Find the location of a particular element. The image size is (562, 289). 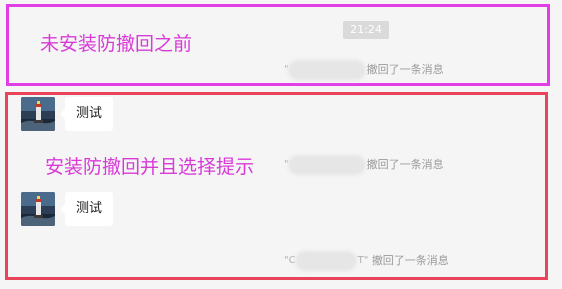

message-timestamp: 21:24 is located at coordinates (366, 30).